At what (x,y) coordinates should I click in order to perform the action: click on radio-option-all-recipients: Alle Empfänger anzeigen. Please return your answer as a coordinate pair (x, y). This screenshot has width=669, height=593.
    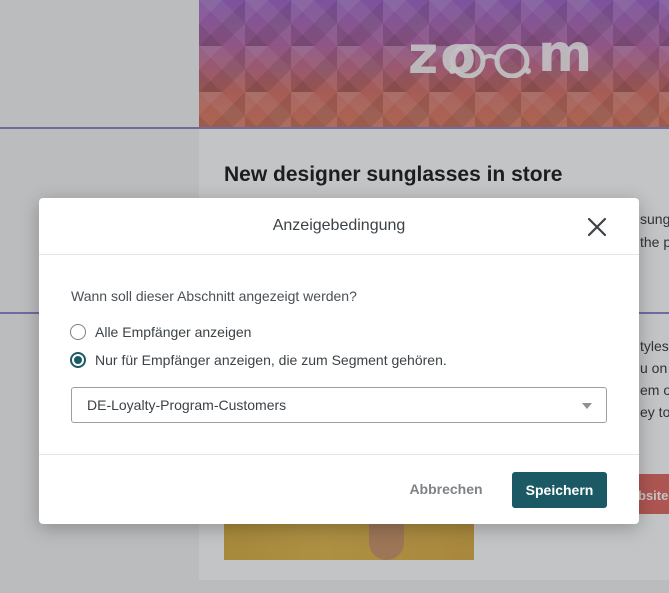
    Looking at the image, I should click on (160, 332).